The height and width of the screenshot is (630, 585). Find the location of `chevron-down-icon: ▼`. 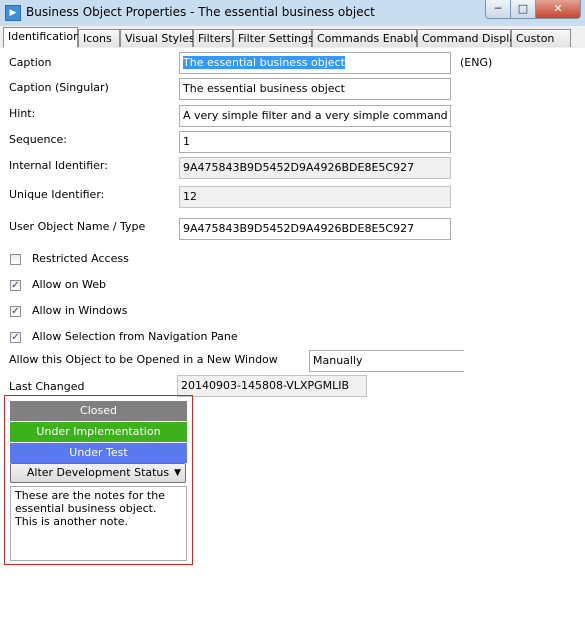

chevron-down-icon: ▼ is located at coordinates (177, 473).